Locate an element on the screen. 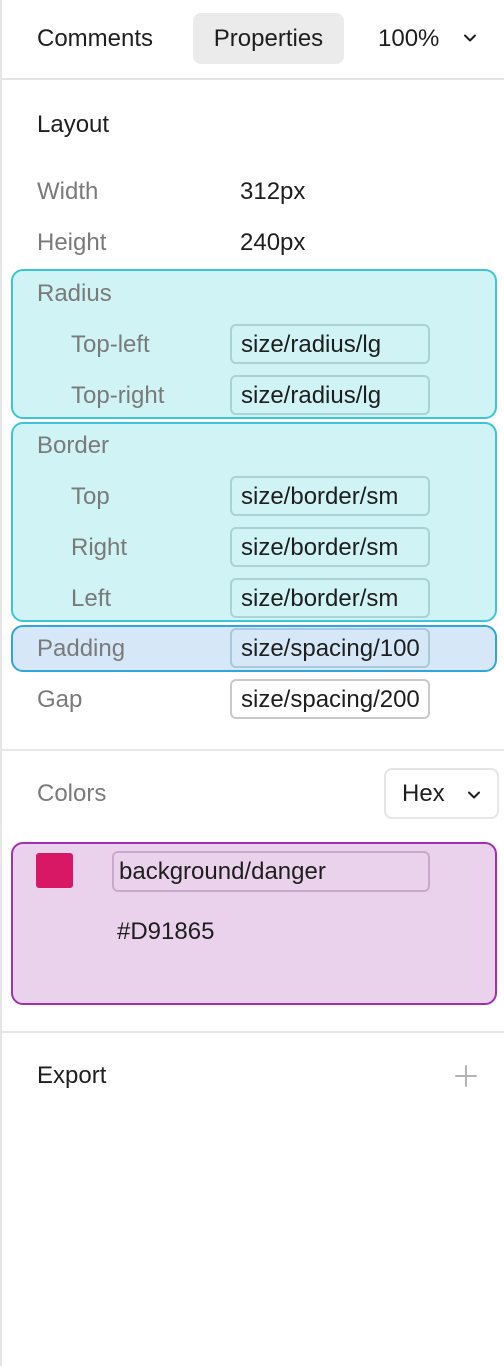 This screenshot has height=1366, width=504. top-right-radius-token: size/radius/lg is located at coordinates (330, 395).